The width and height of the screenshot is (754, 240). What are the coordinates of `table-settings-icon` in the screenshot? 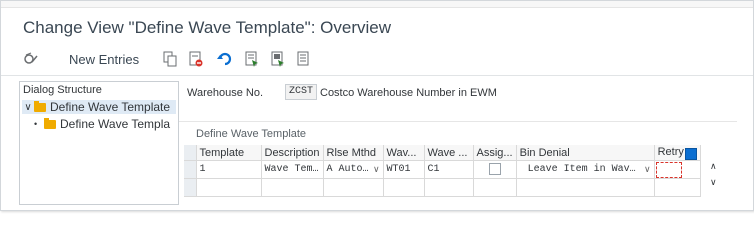 It's located at (690, 153).